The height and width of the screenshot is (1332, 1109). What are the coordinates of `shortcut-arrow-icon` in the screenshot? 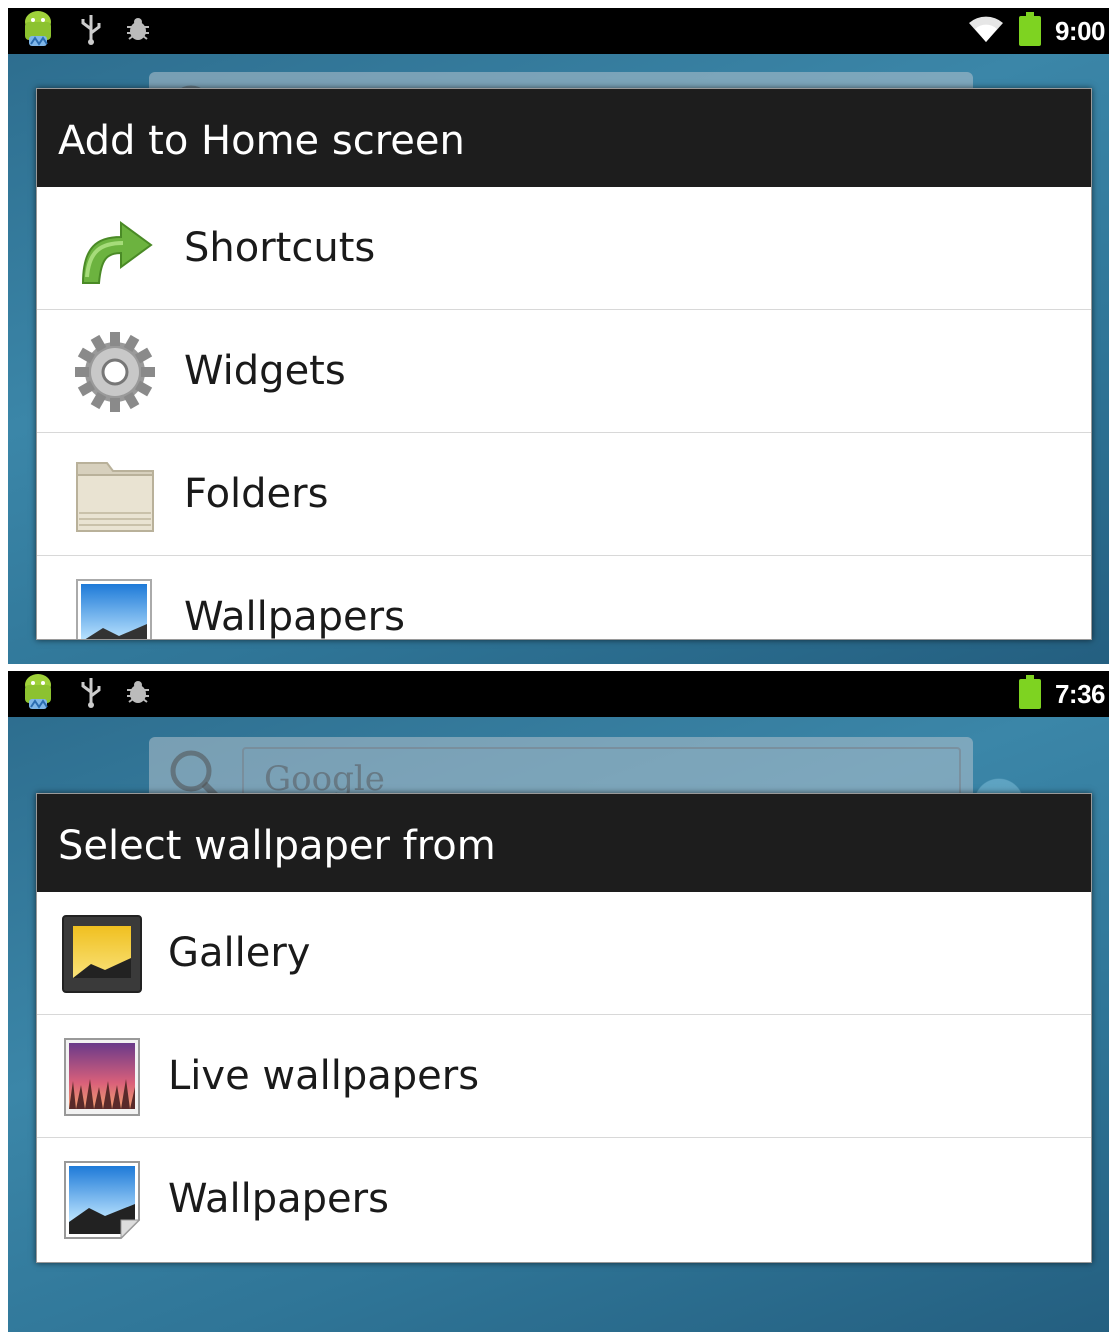 It's located at (115, 249).